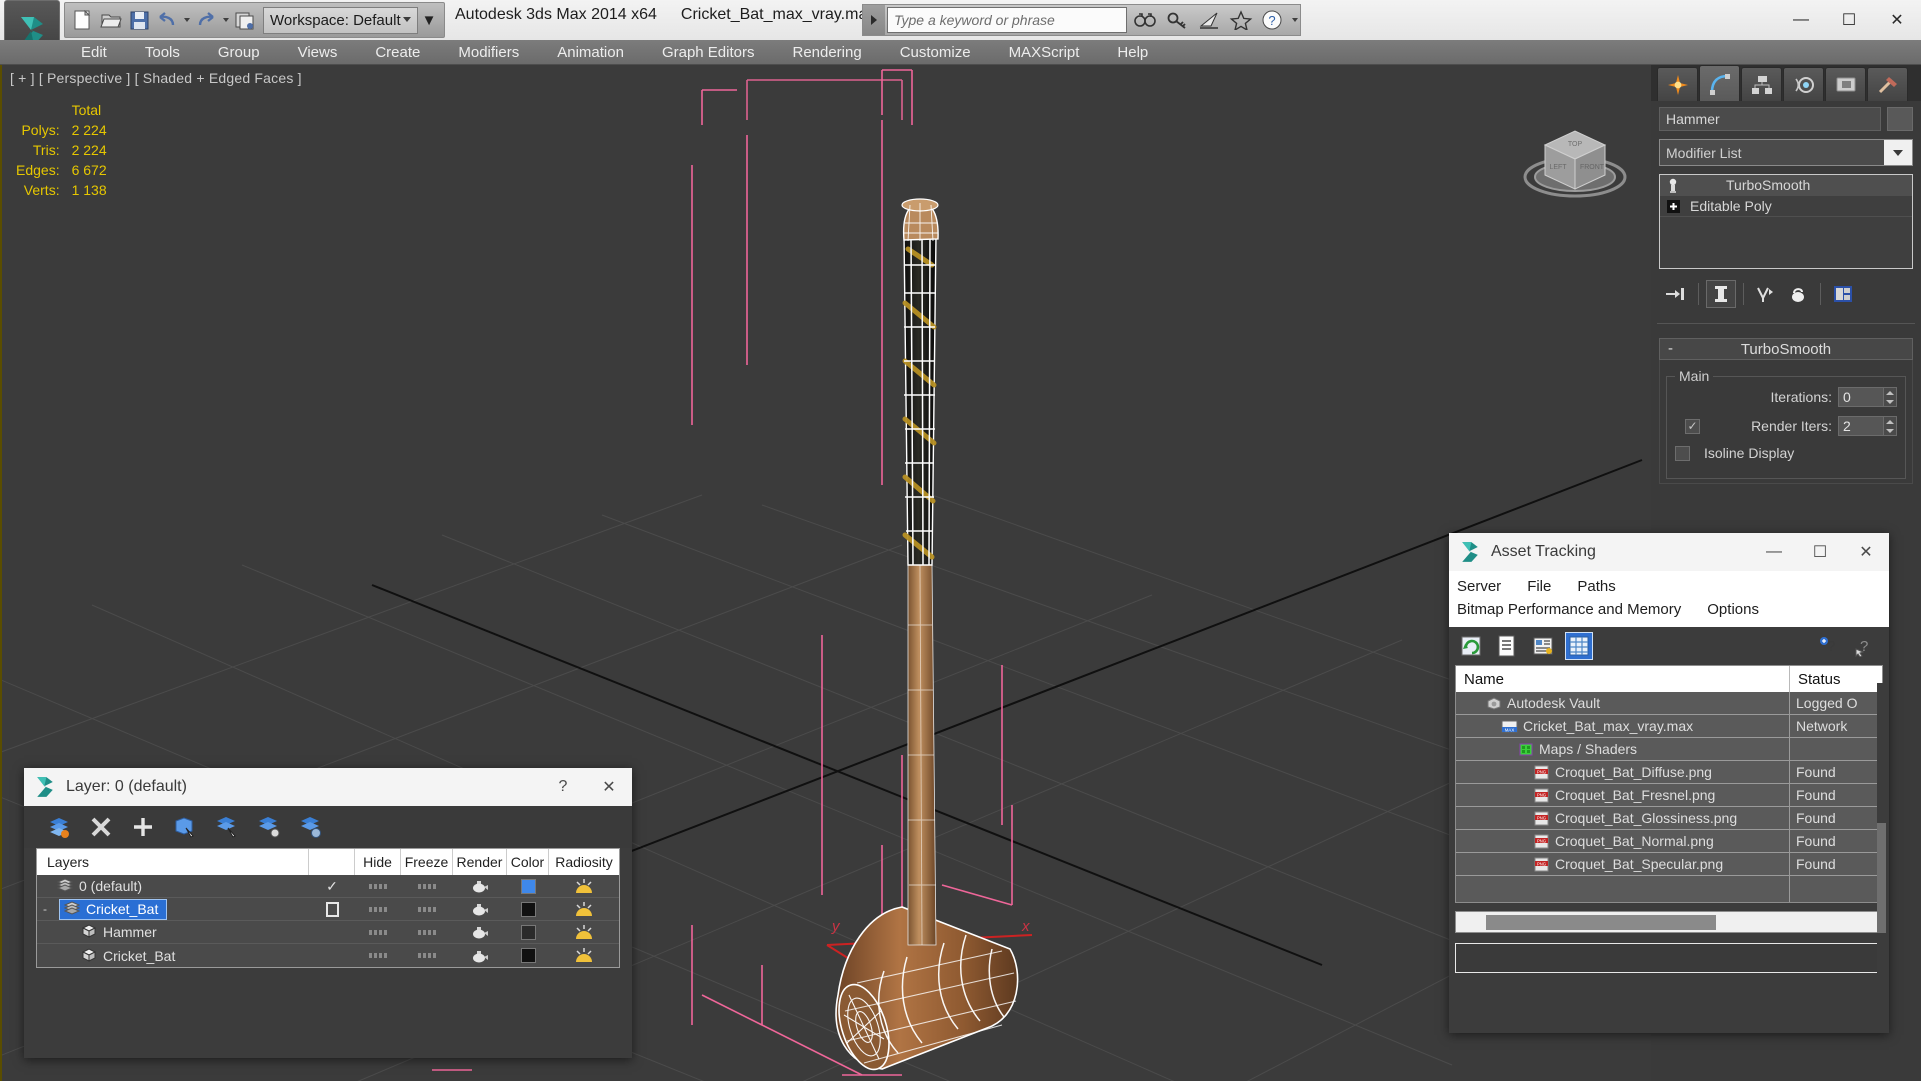 Image resolution: width=1921 pixels, height=1081 pixels. Describe the element at coordinates (1485, 586) in the screenshot. I see `menu-server: Server` at that location.